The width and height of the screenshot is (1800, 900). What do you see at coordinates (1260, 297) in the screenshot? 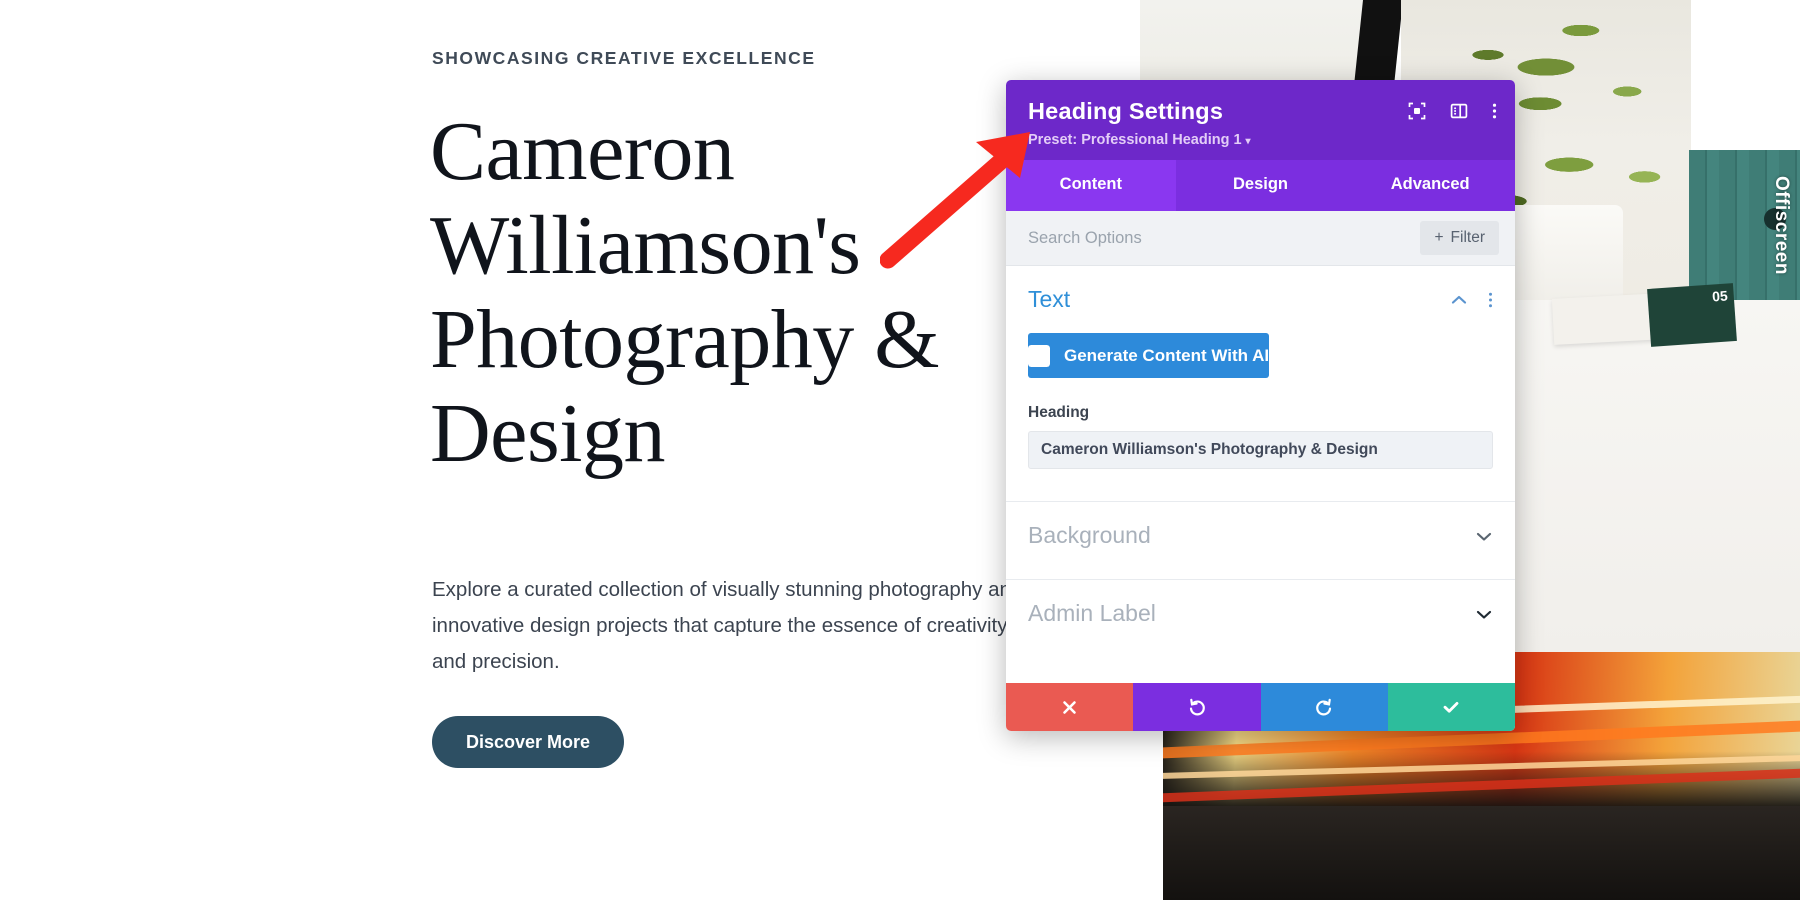
I see `section-header-text: Text` at bounding box center [1260, 297].